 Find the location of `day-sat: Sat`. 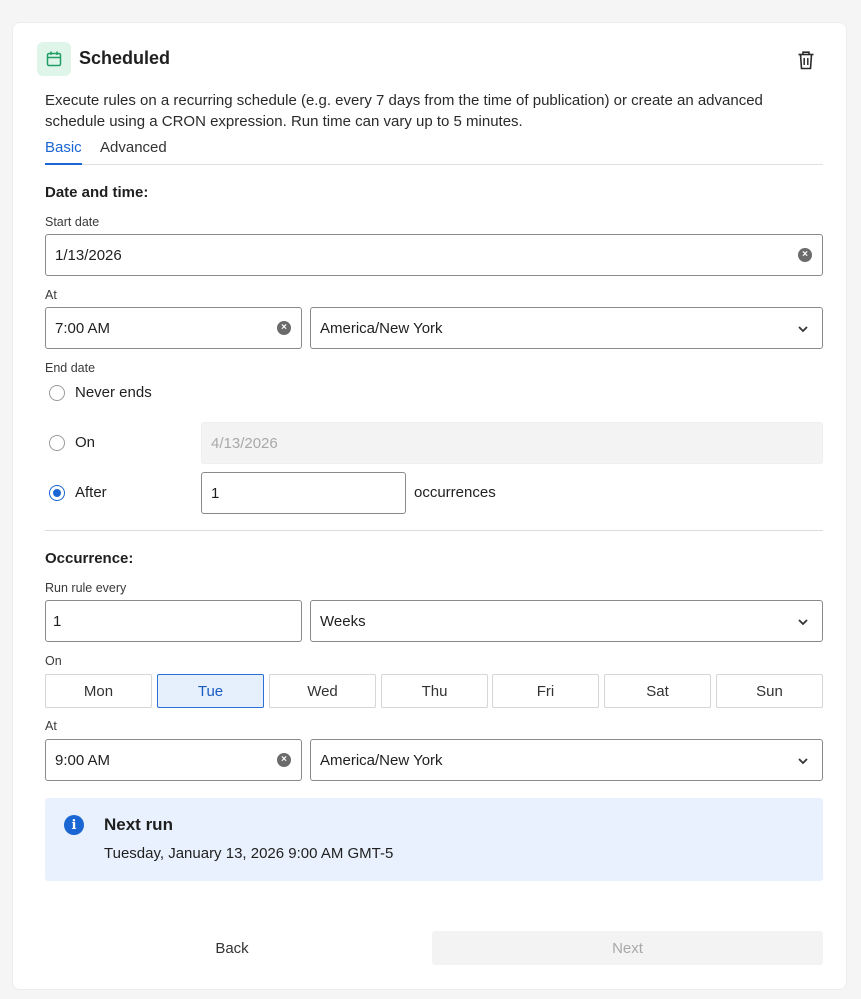

day-sat: Sat is located at coordinates (657, 691).